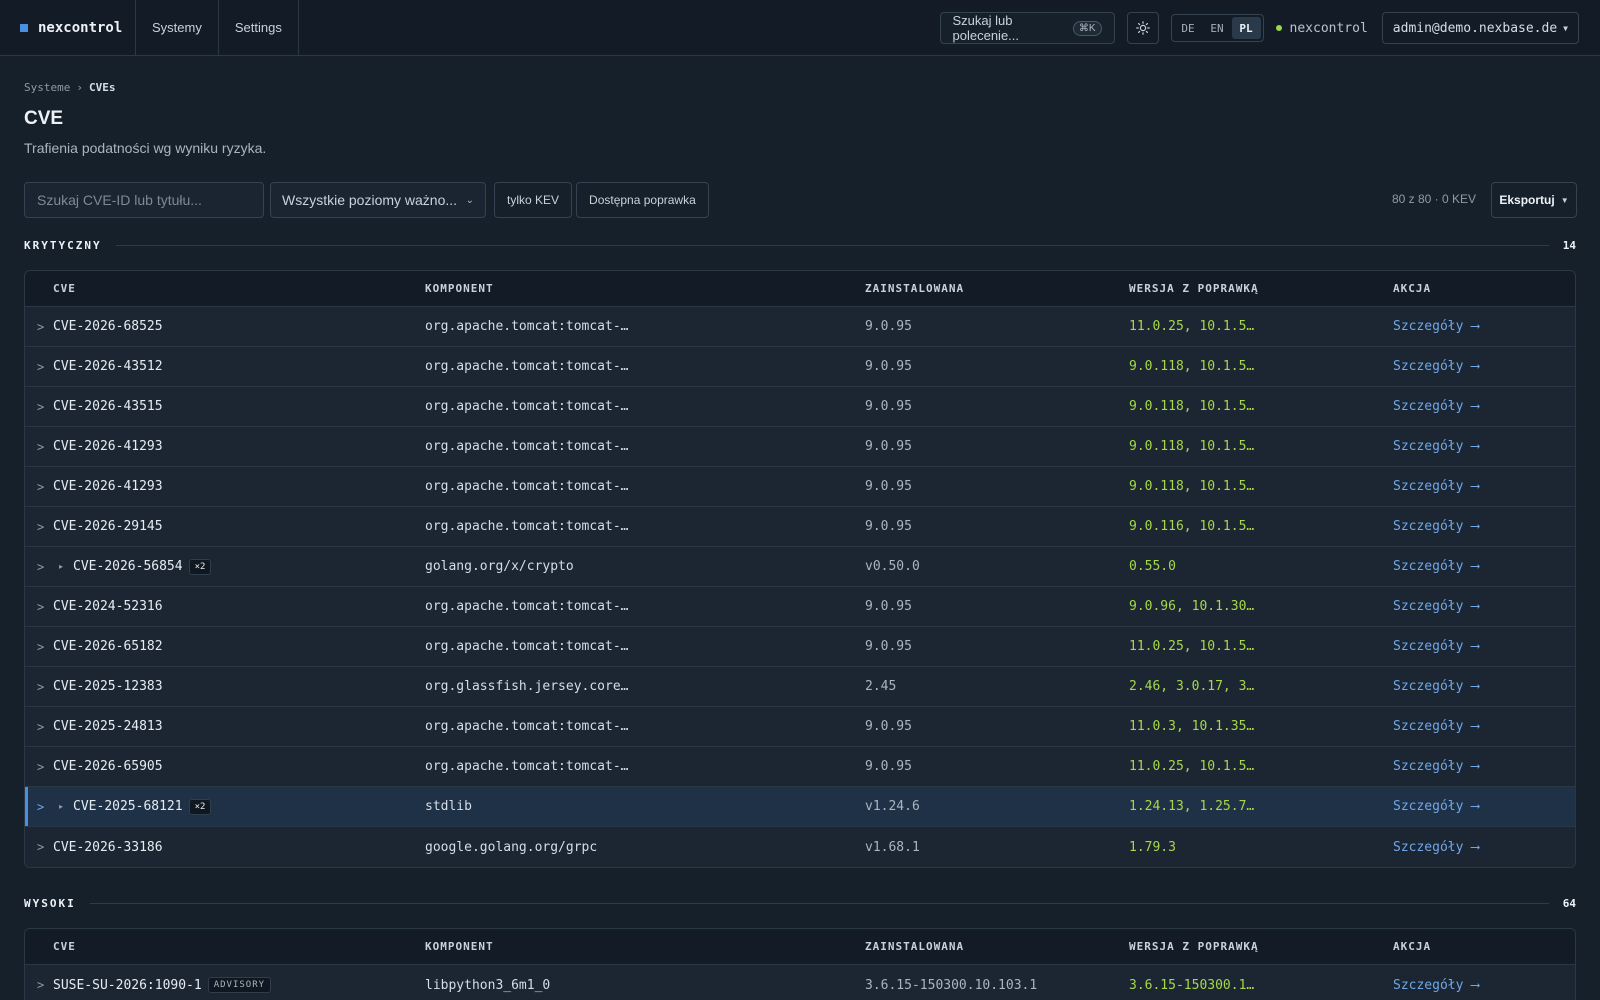  I want to click on user-menu-button: admin@demo.nexbase.de ▼, so click(1480, 28).